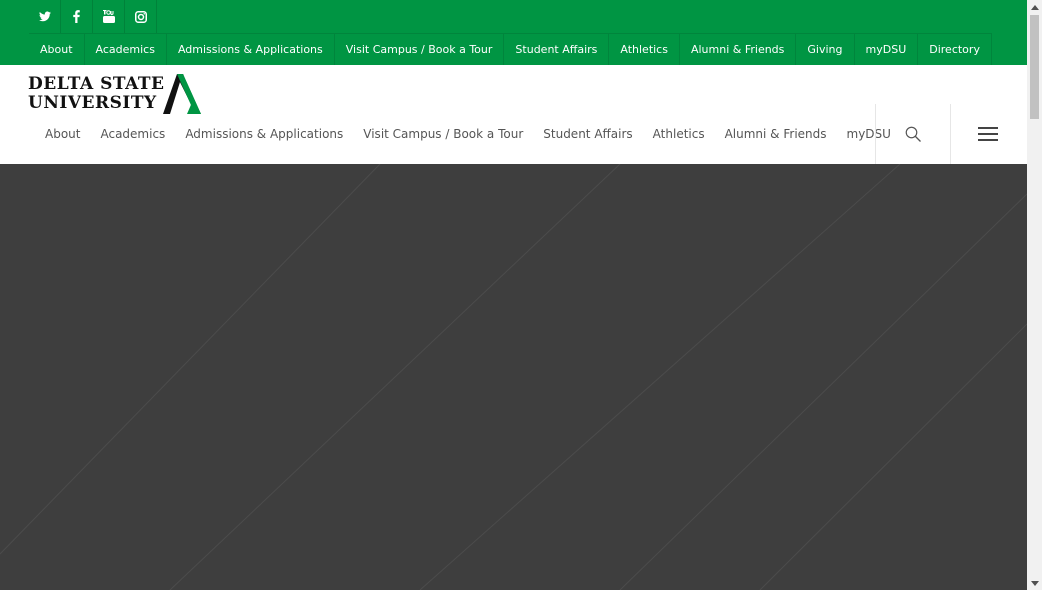  I want to click on menu-button, so click(987, 134).